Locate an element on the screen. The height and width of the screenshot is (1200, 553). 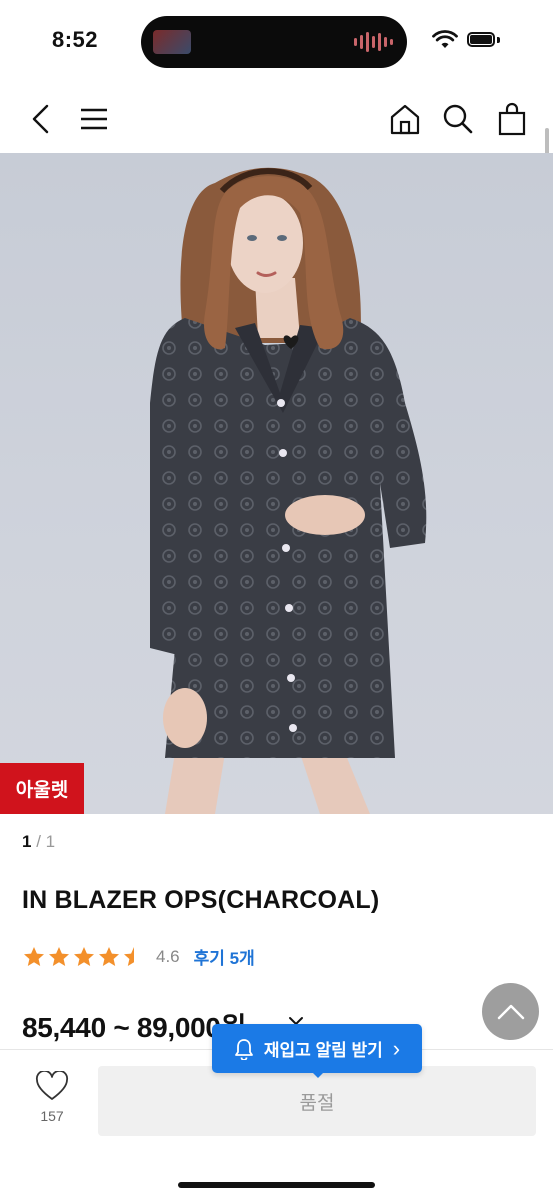
bell-icon is located at coordinates (243, 1049).